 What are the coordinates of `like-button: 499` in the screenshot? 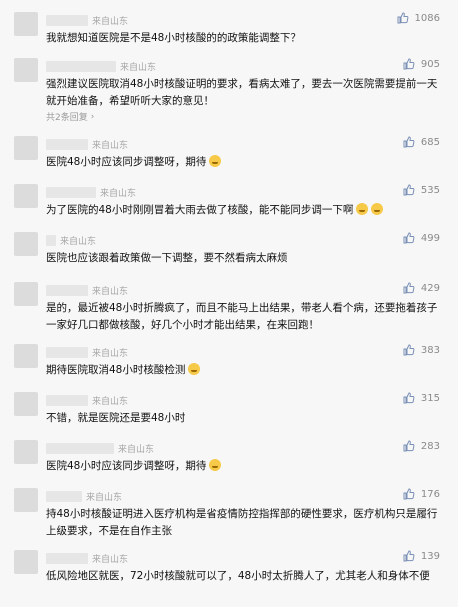 It's located at (421, 238).